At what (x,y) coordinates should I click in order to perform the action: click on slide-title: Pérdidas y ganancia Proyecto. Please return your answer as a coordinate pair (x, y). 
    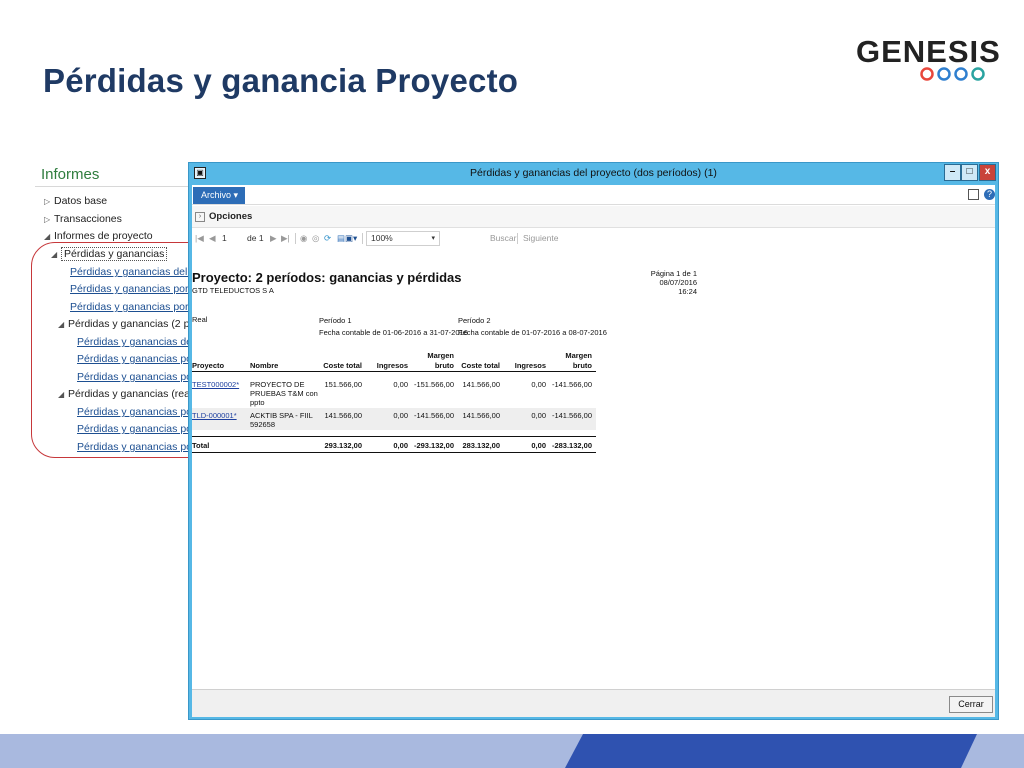
    Looking at the image, I should click on (281, 80).